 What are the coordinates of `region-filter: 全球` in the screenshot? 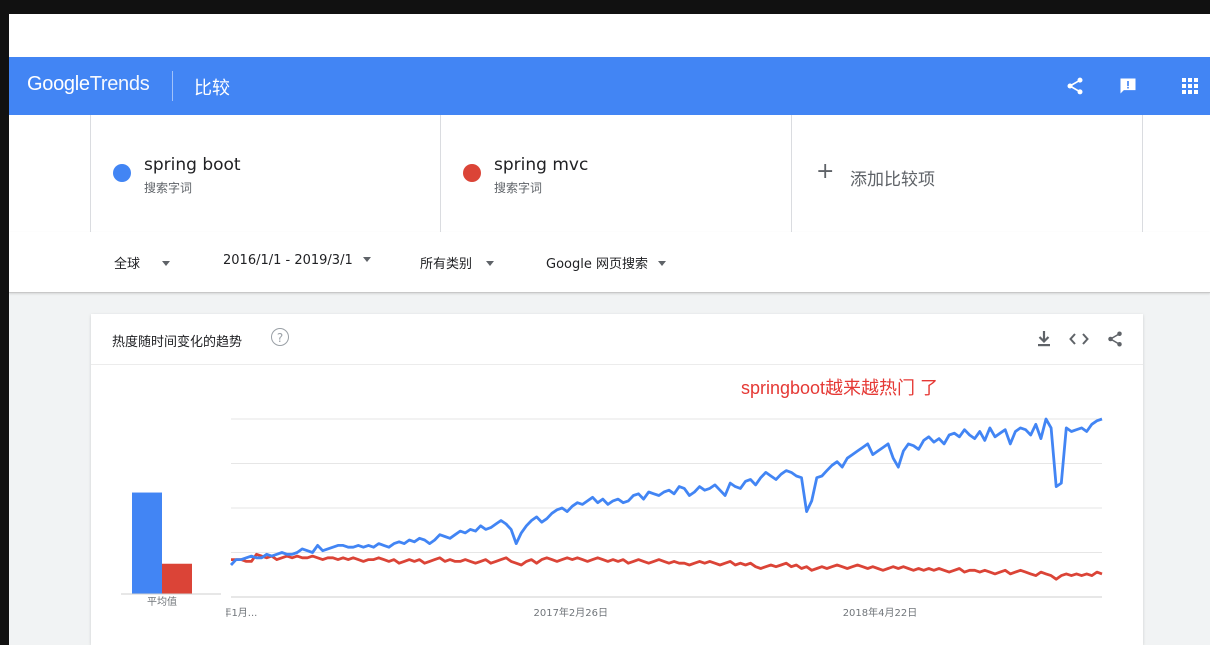 It's located at (142, 262).